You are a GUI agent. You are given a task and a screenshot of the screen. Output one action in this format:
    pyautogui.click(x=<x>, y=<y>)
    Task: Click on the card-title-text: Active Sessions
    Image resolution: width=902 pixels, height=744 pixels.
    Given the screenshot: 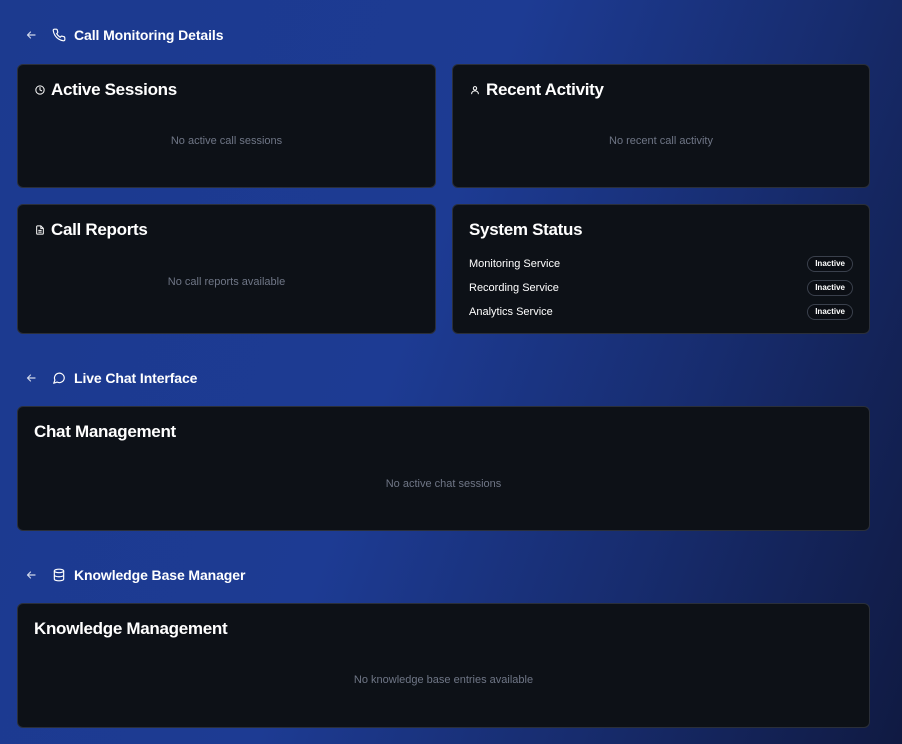 What is the action you would take?
    pyautogui.click(x=114, y=89)
    